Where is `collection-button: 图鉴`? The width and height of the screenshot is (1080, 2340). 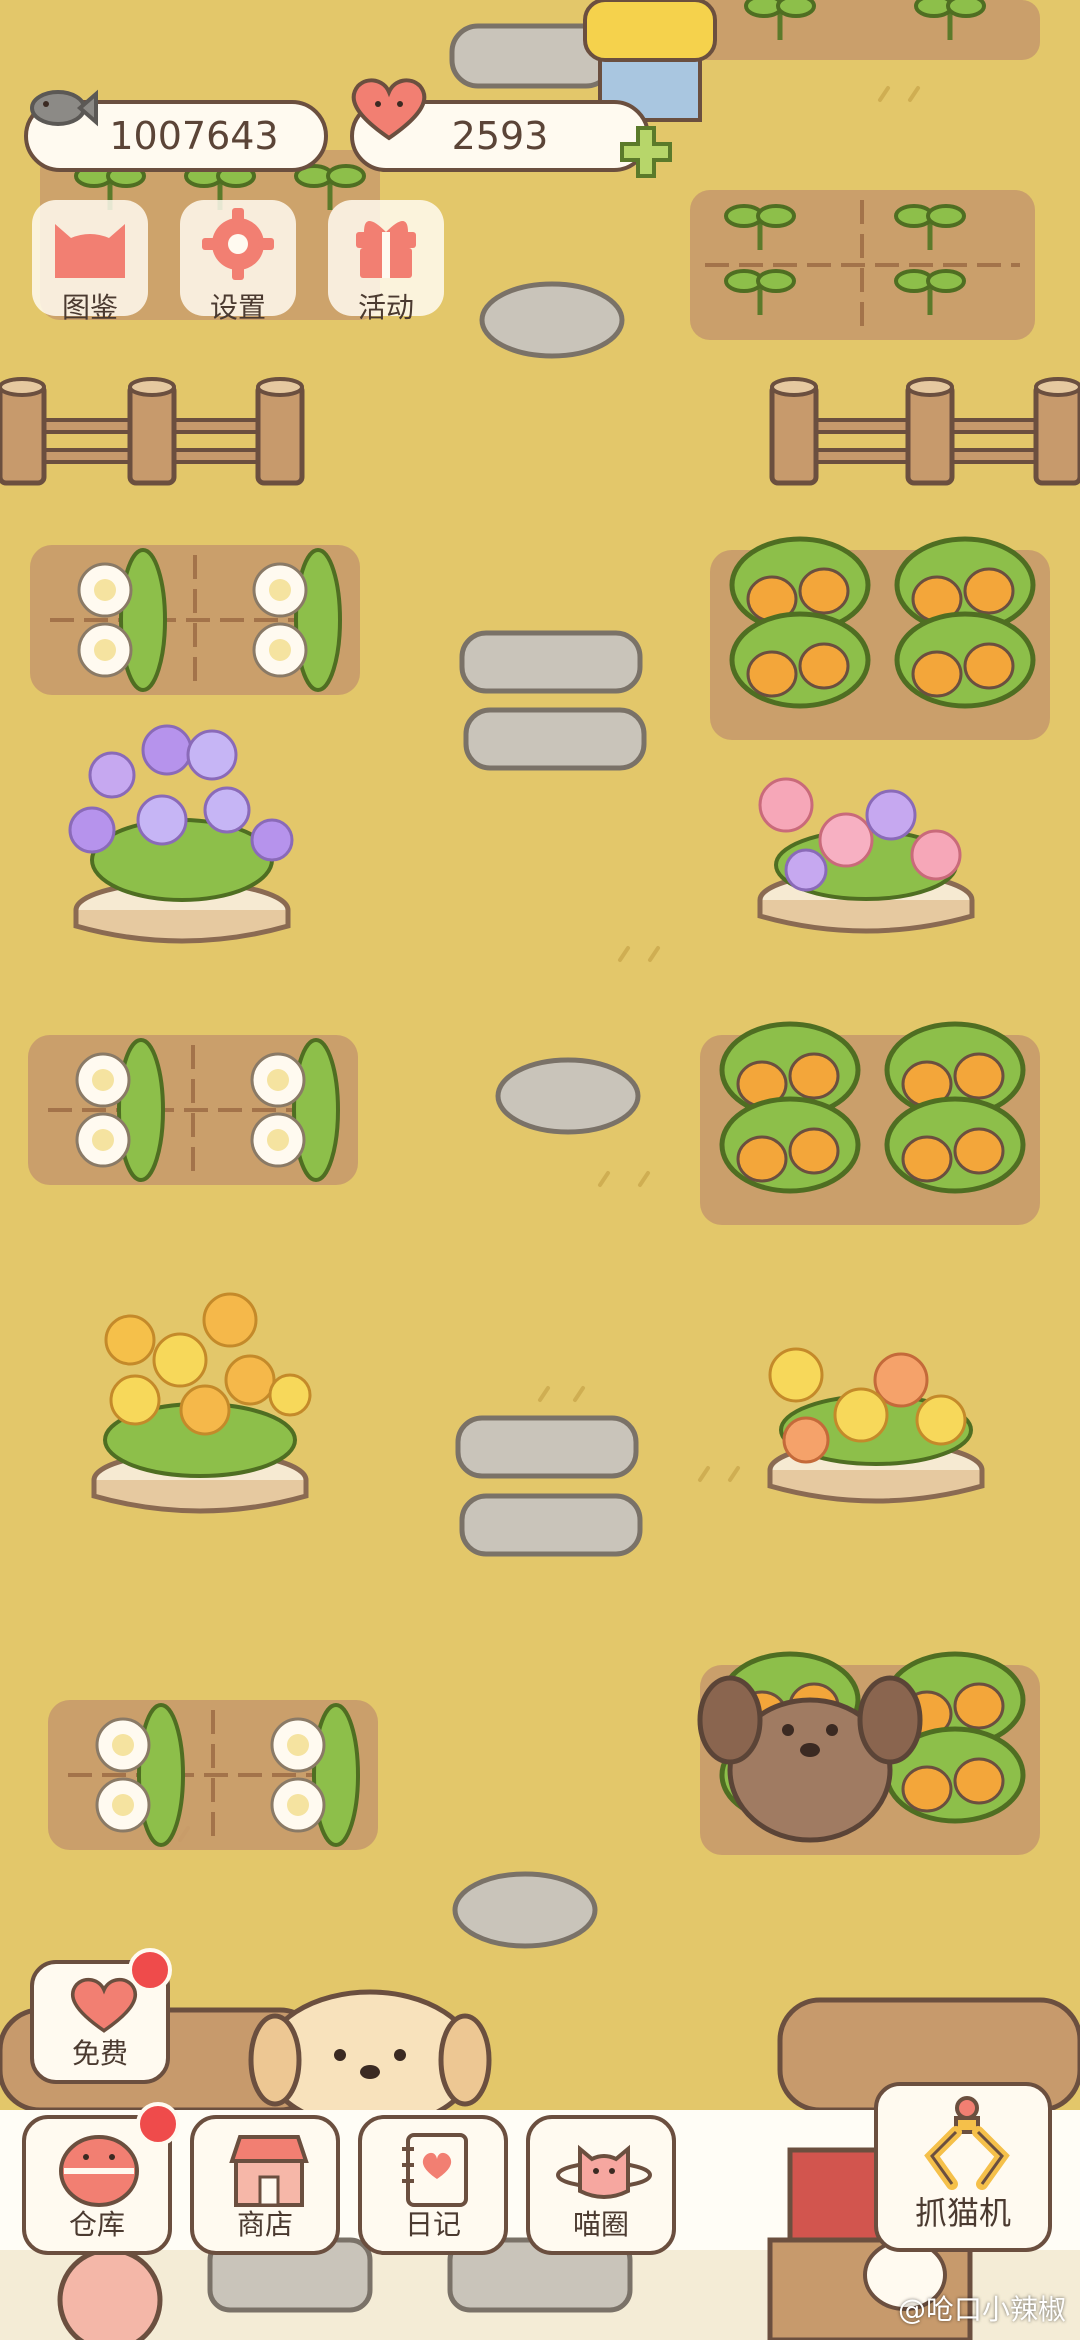 collection-button: 图鉴 is located at coordinates (90, 262).